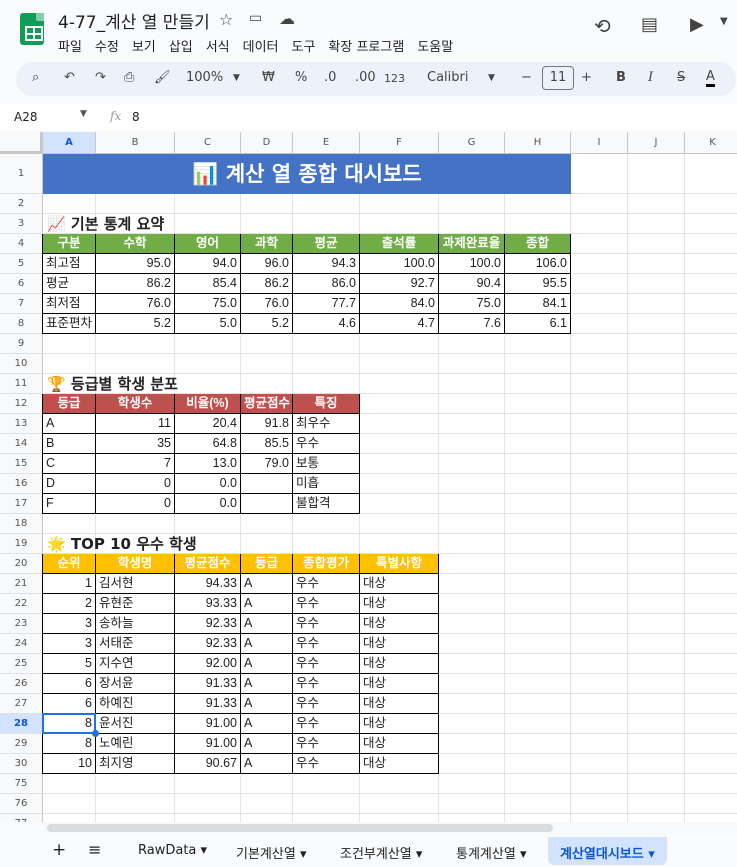 Image resolution: width=737 pixels, height=867 pixels. I want to click on row-header: 1, so click(21, 174).